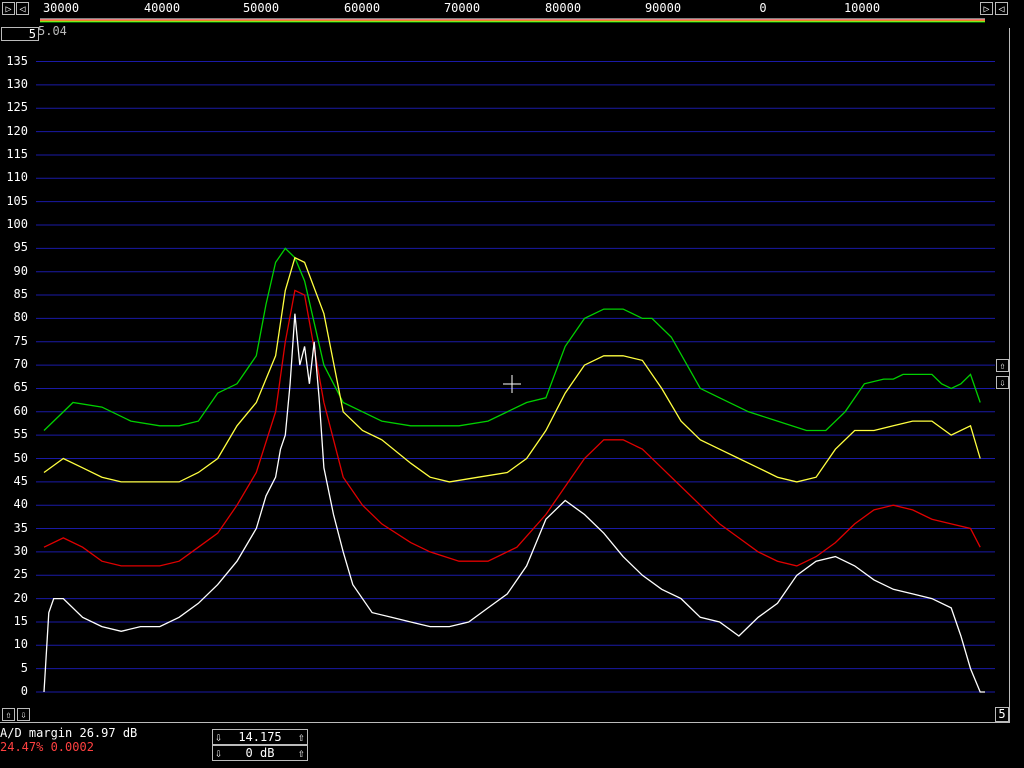 This screenshot has width=1024, height=768. What do you see at coordinates (17, 60) in the screenshot?
I see `y-tick-label: 135` at bounding box center [17, 60].